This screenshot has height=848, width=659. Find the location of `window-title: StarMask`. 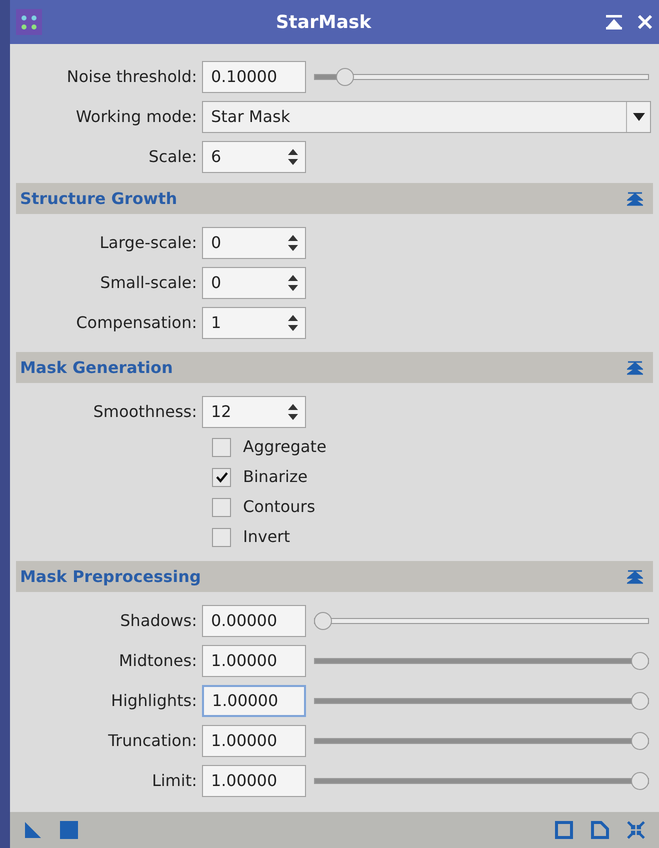

window-title: StarMask is located at coordinates (323, 22).